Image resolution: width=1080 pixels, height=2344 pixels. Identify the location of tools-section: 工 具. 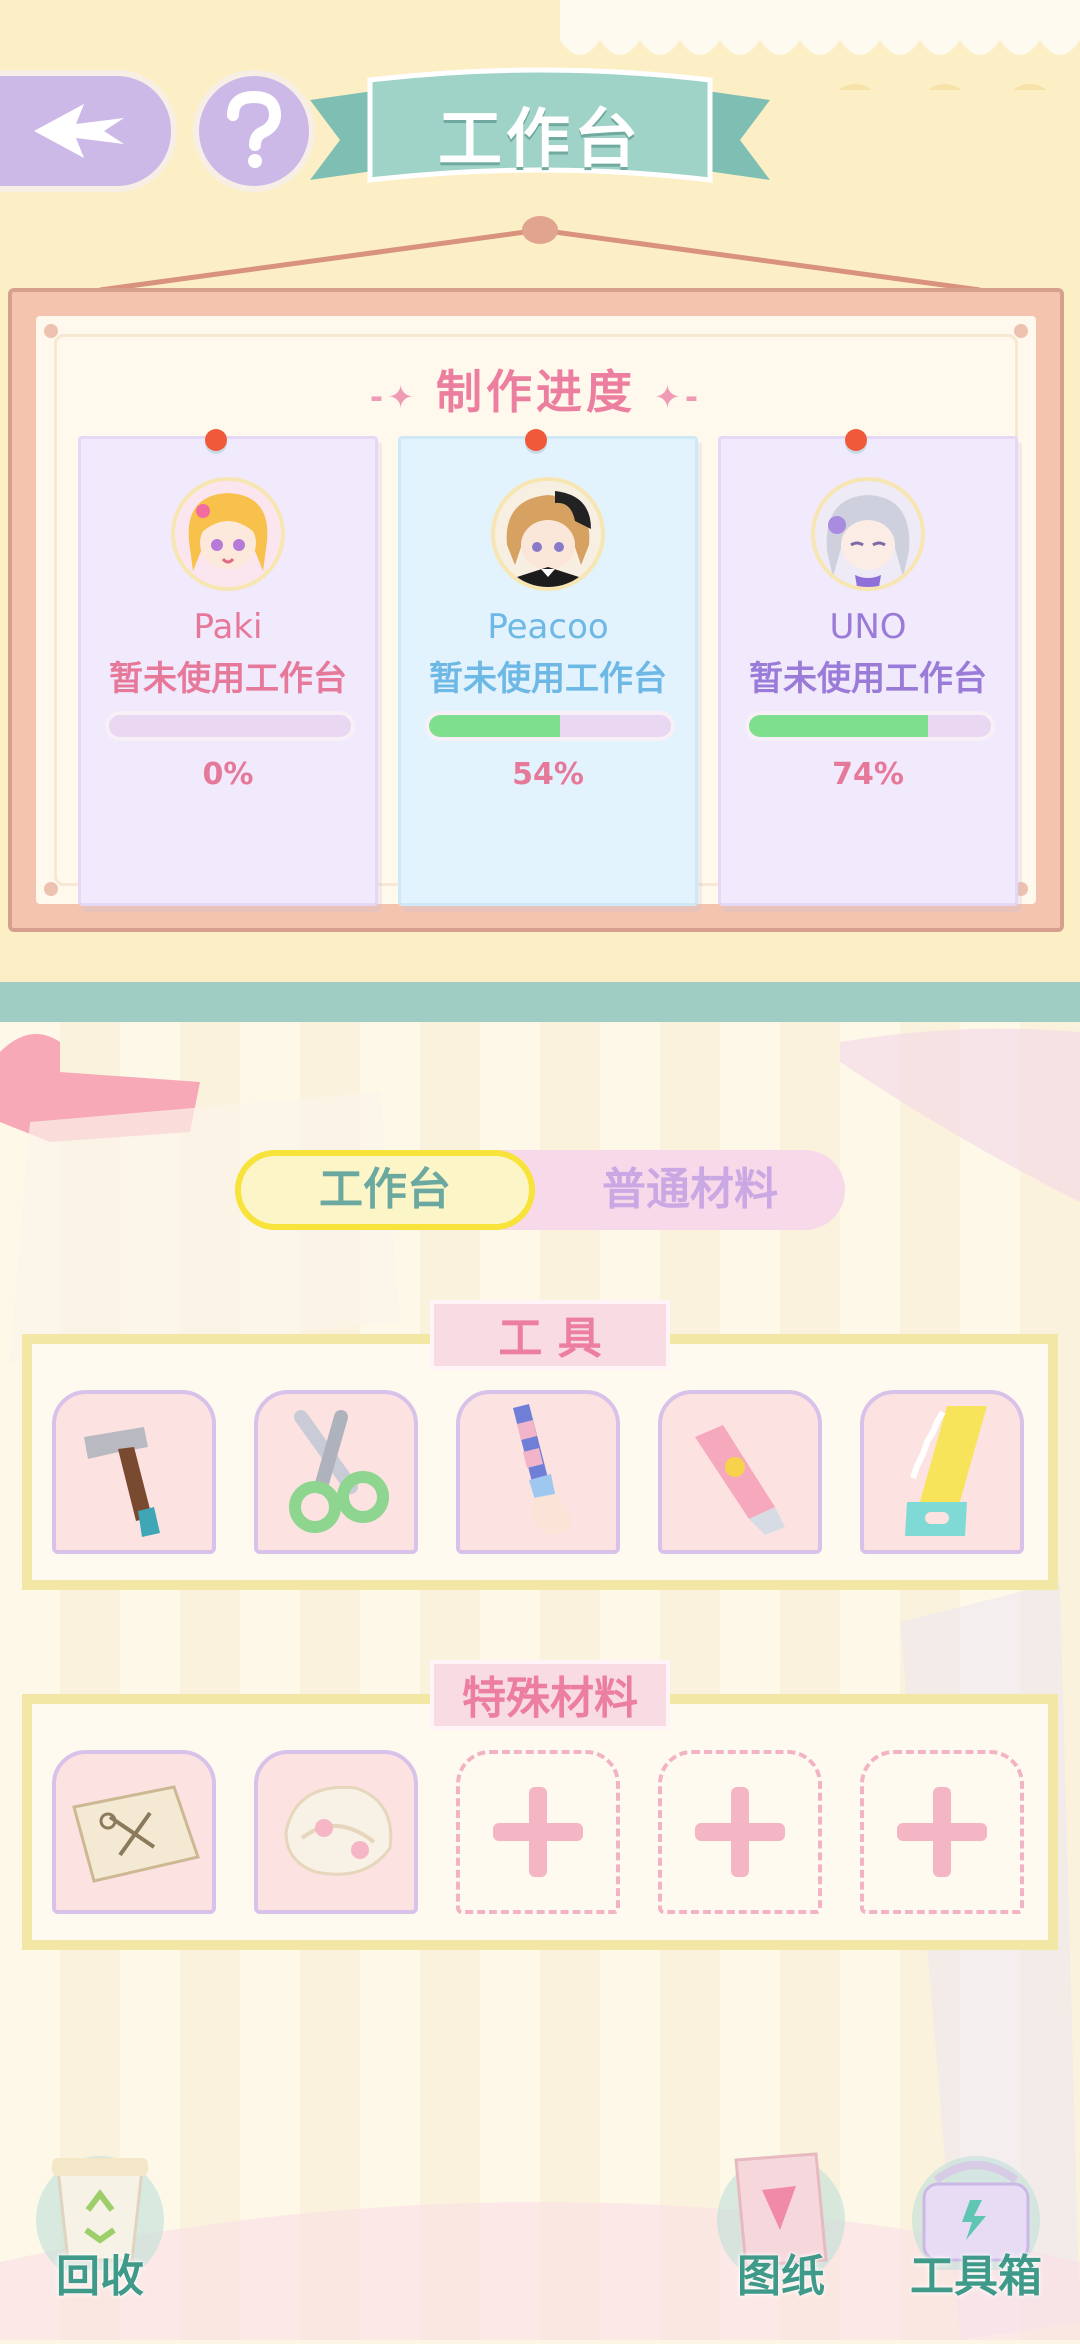
(540, 1445).